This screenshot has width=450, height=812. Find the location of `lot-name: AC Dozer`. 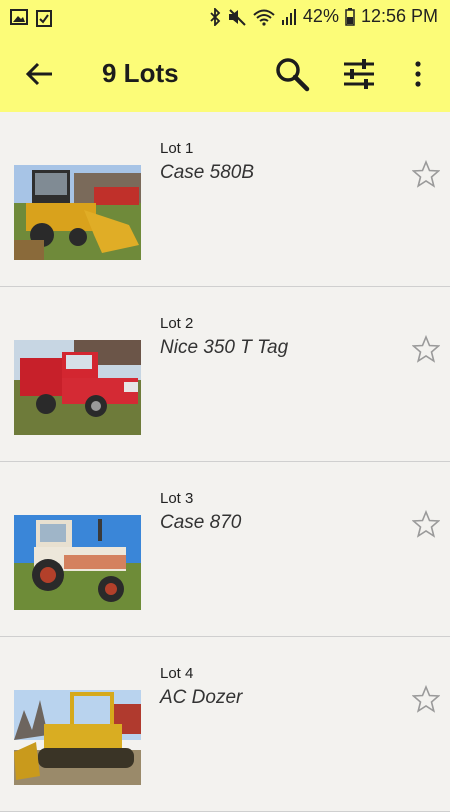

lot-name: AC Dozer is located at coordinates (201, 697).